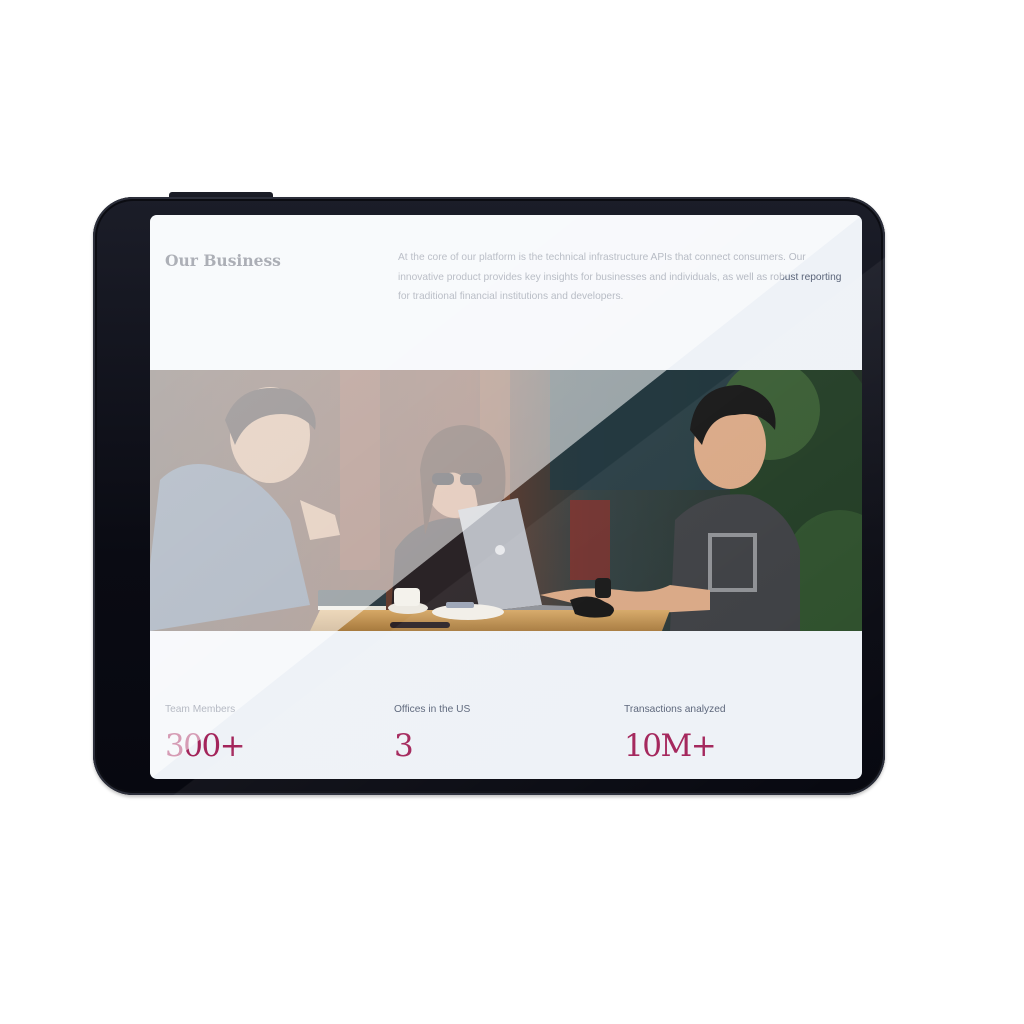  Describe the element at coordinates (200, 709) in the screenshot. I see `stat-label: Team Members` at that location.